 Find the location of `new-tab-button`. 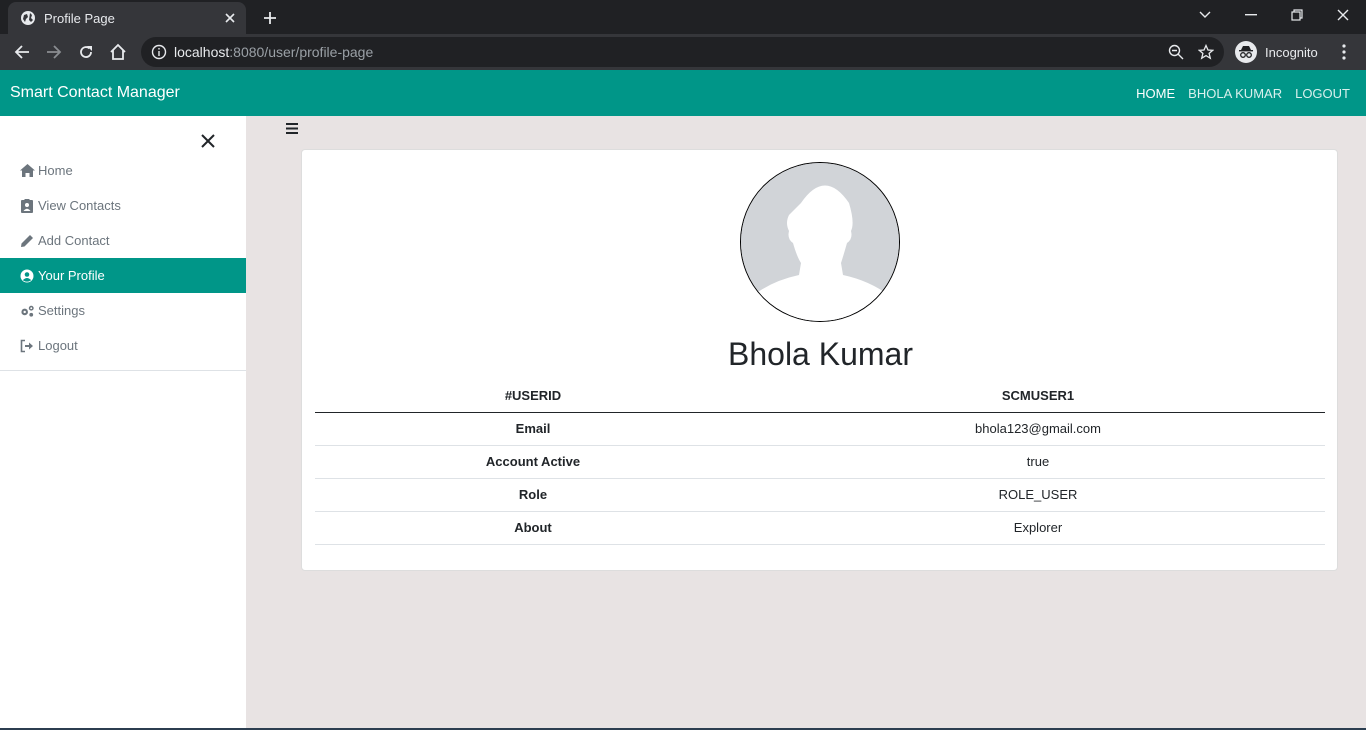

new-tab-button is located at coordinates (270, 18).